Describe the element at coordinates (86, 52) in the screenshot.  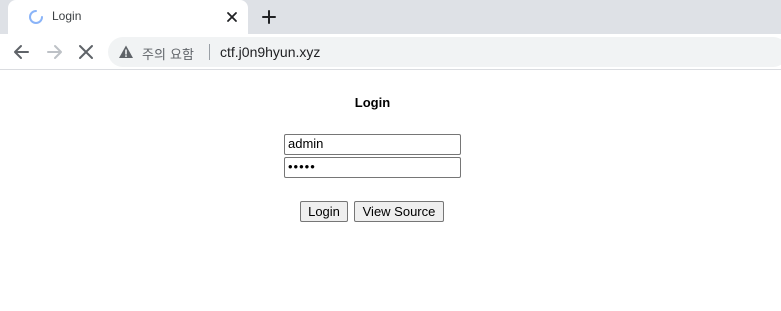
I see `stop-x-icon` at that location.